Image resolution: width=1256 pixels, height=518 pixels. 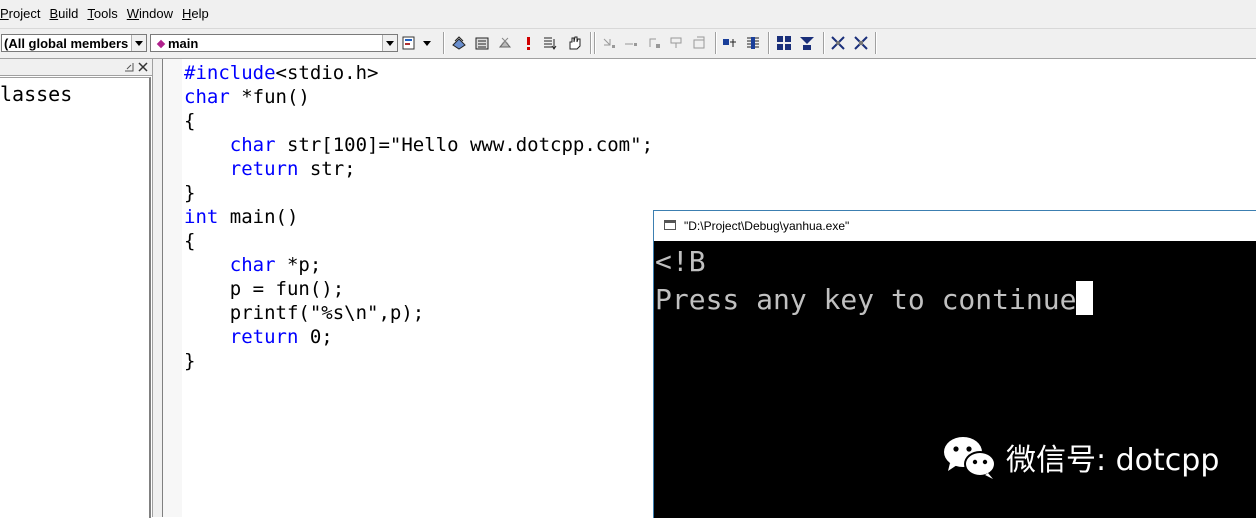 What do you see at coordinates (150, 14) in the screenshot?
I see `menu-window: Window` at bounding box center [150, 14].